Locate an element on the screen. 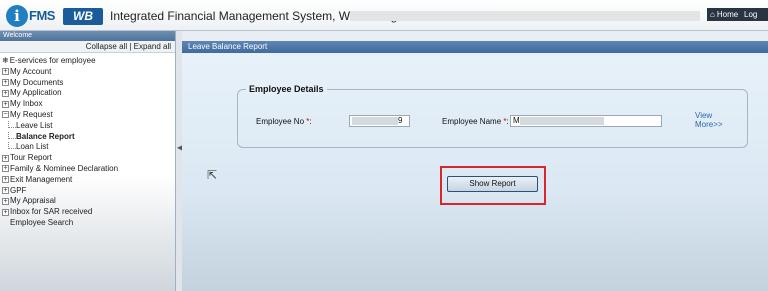  logo-wb-badge: WB is located at coordinates (83, 16).